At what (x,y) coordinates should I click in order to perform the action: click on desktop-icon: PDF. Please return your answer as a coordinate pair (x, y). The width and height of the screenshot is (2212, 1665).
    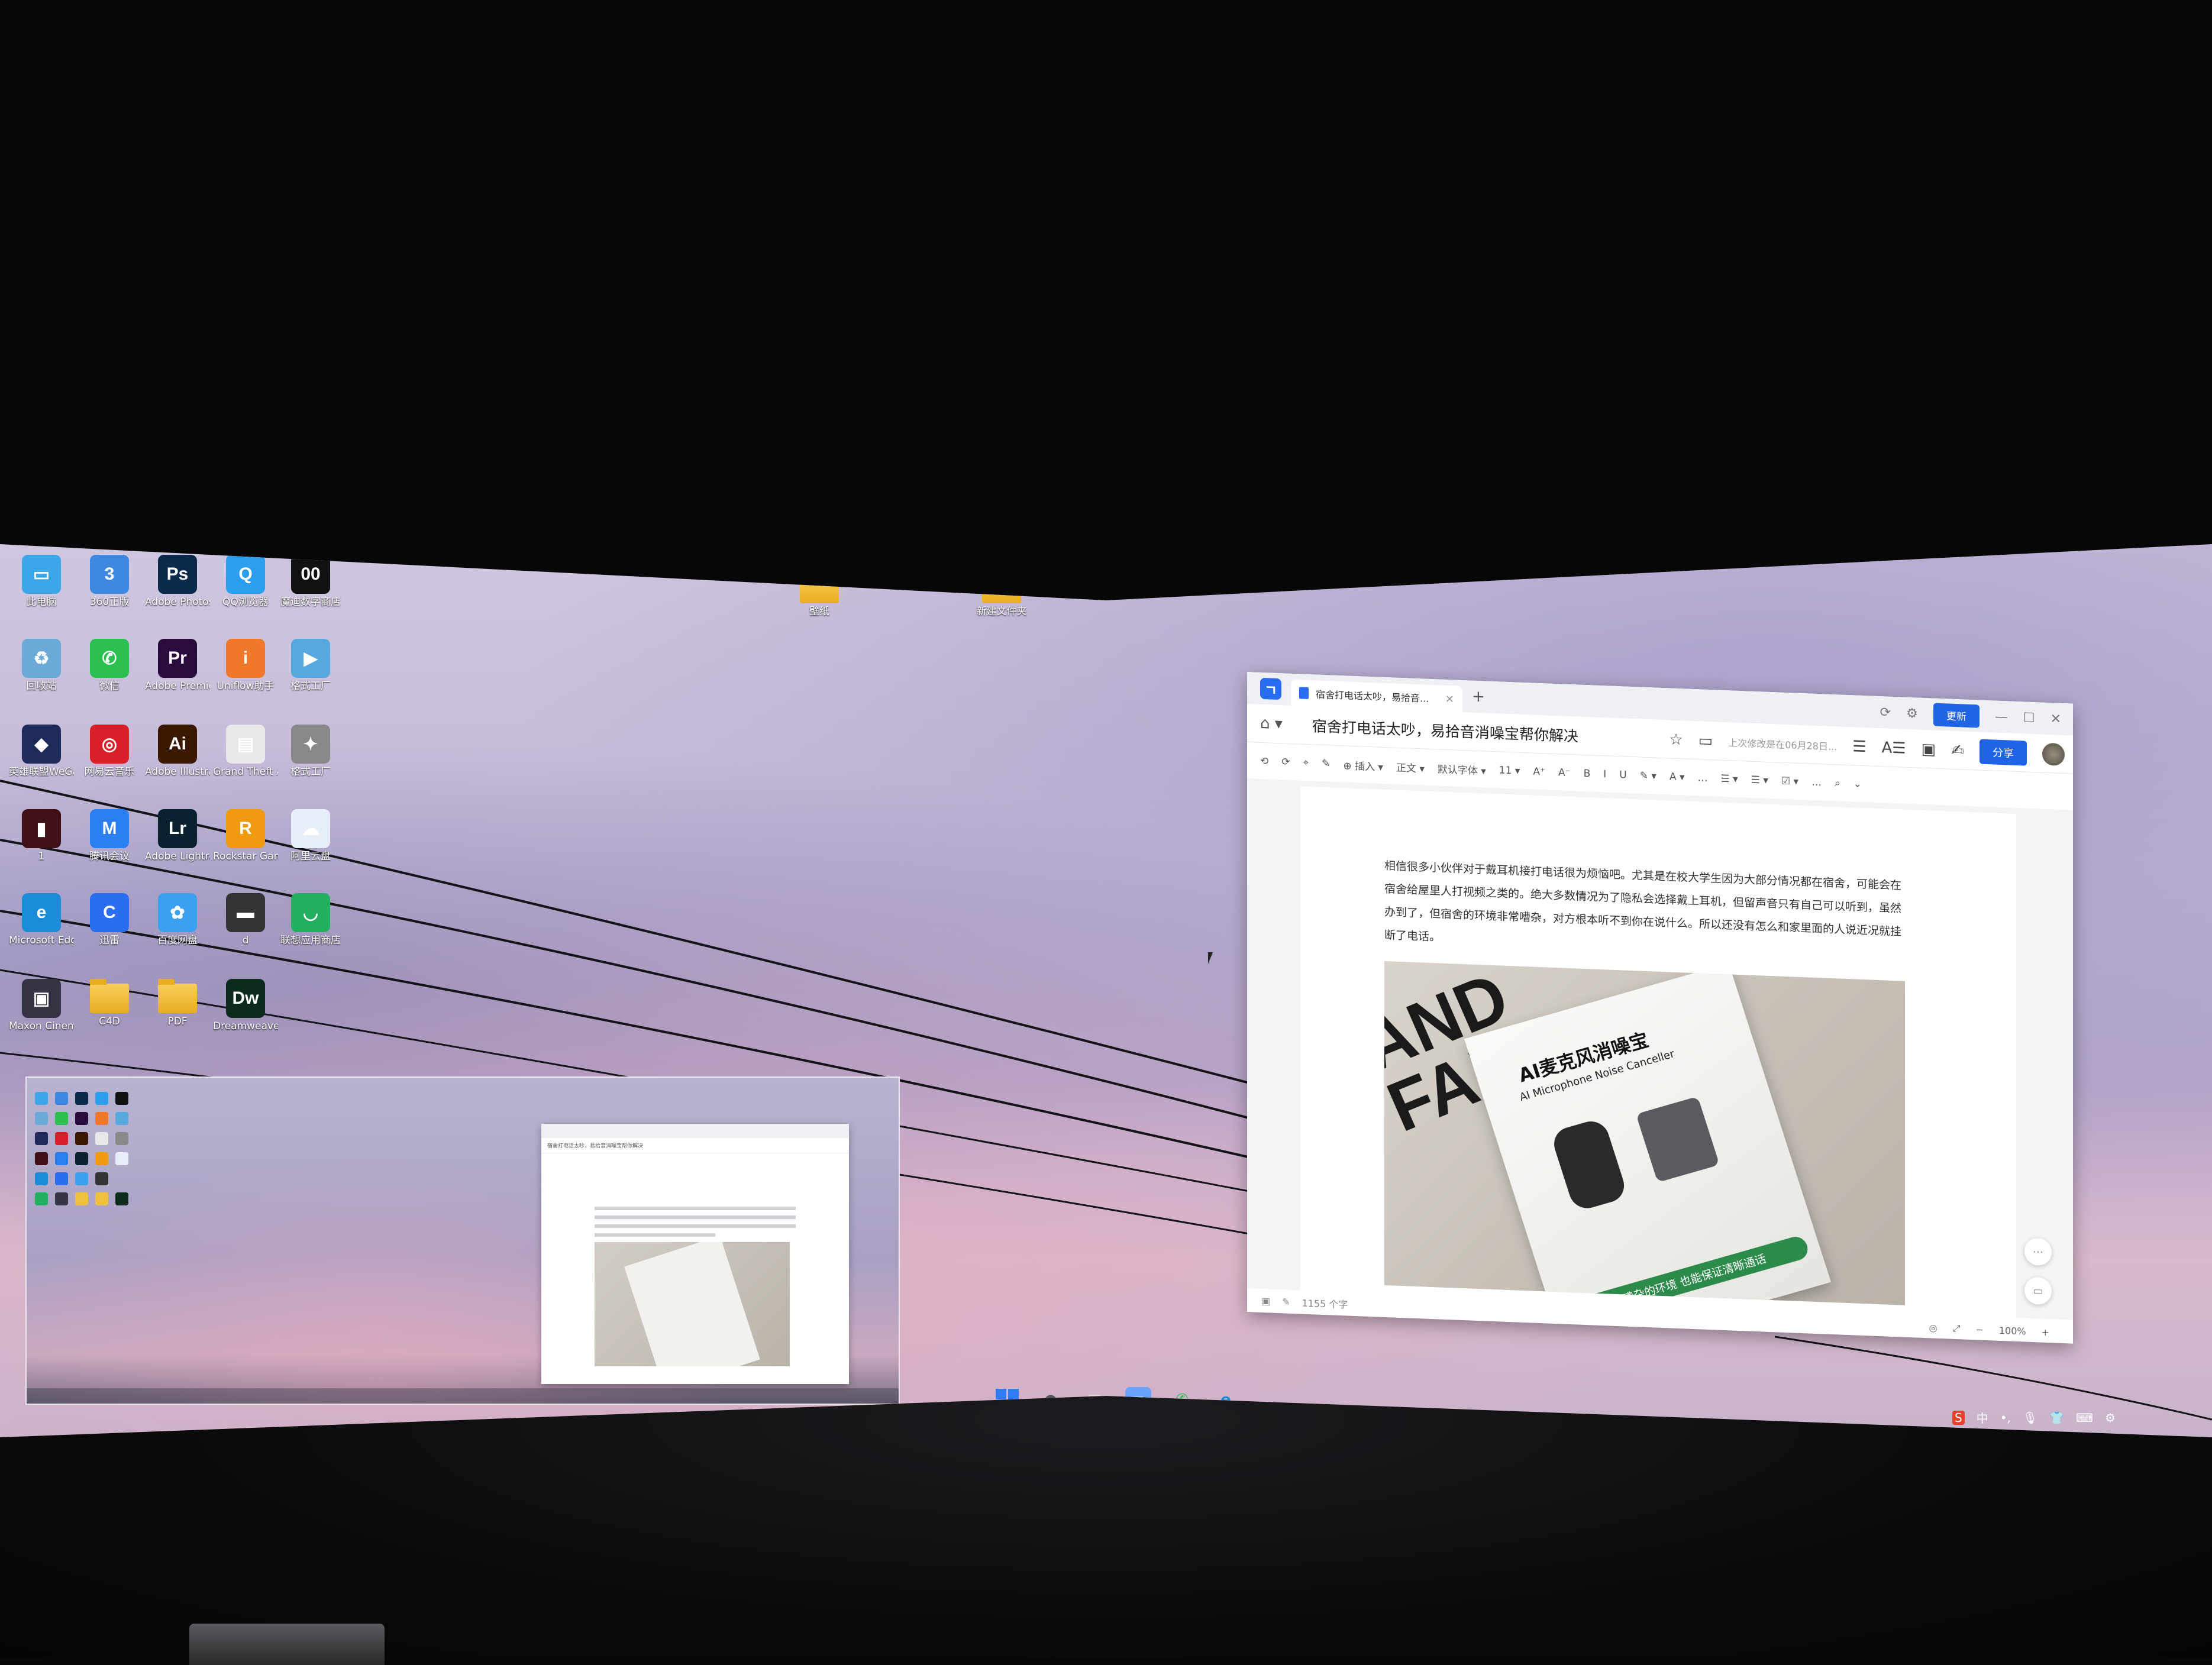
    Looking at the image, I should click on (177, 1003).